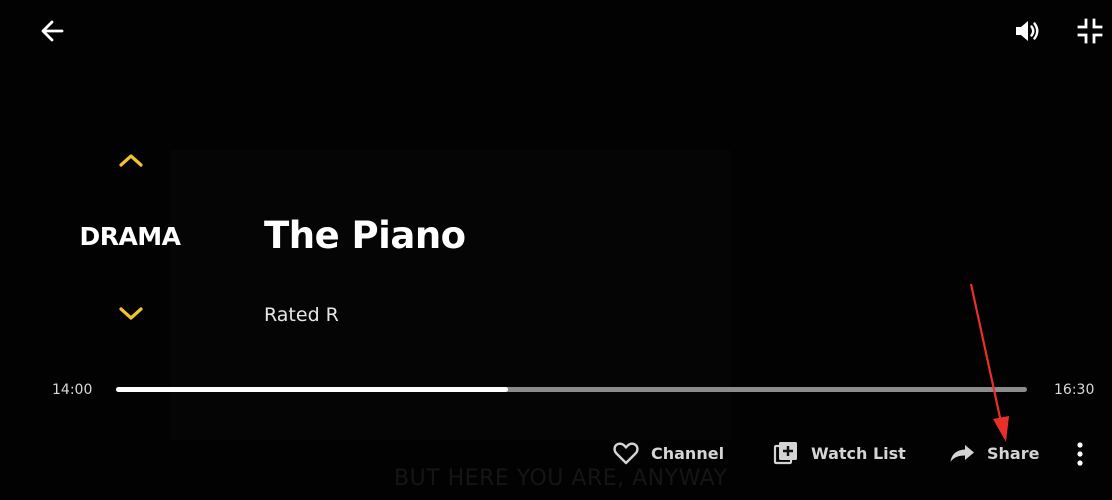  I want to click on program-title: The Piano, so click(365, 235).